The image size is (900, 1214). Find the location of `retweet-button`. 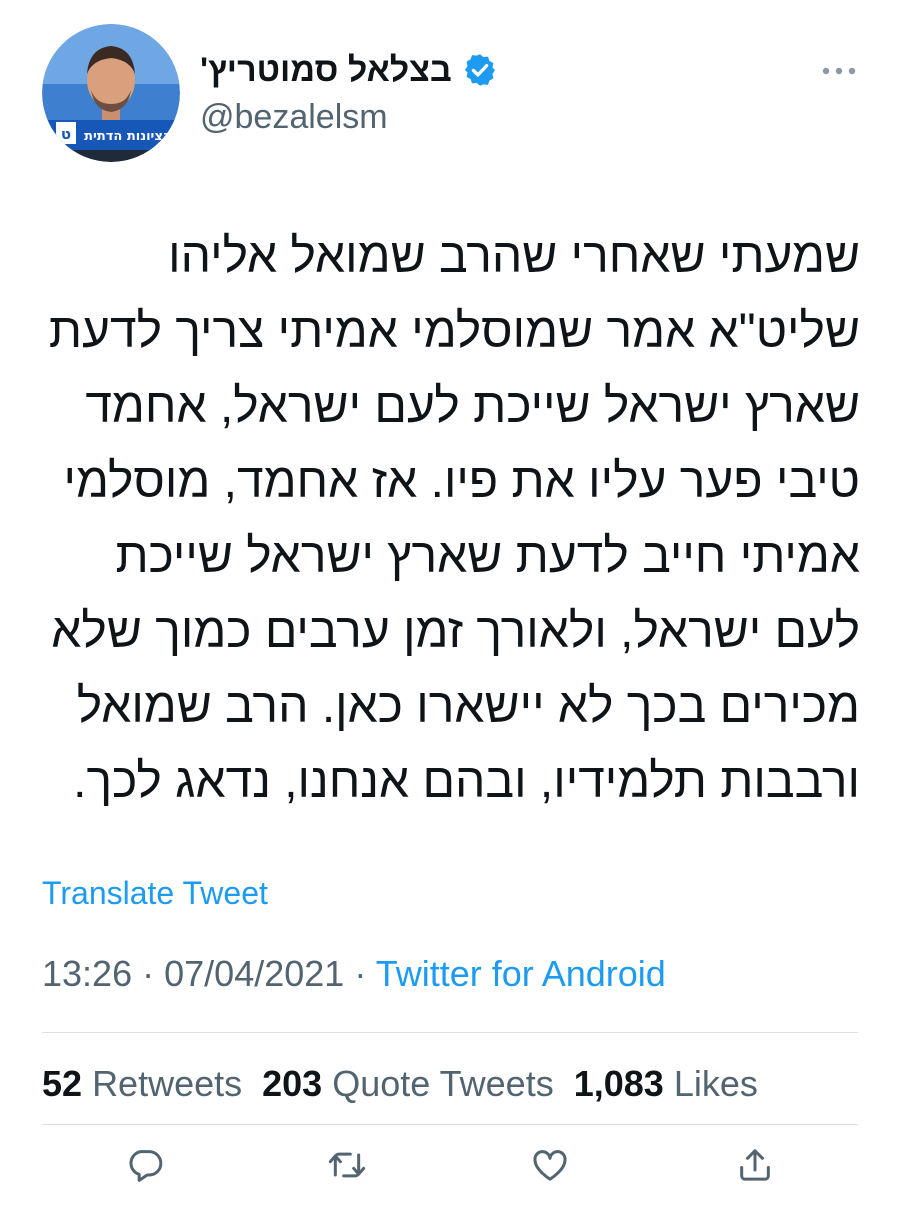

retweet-button is located at coordinates (347, 1165).